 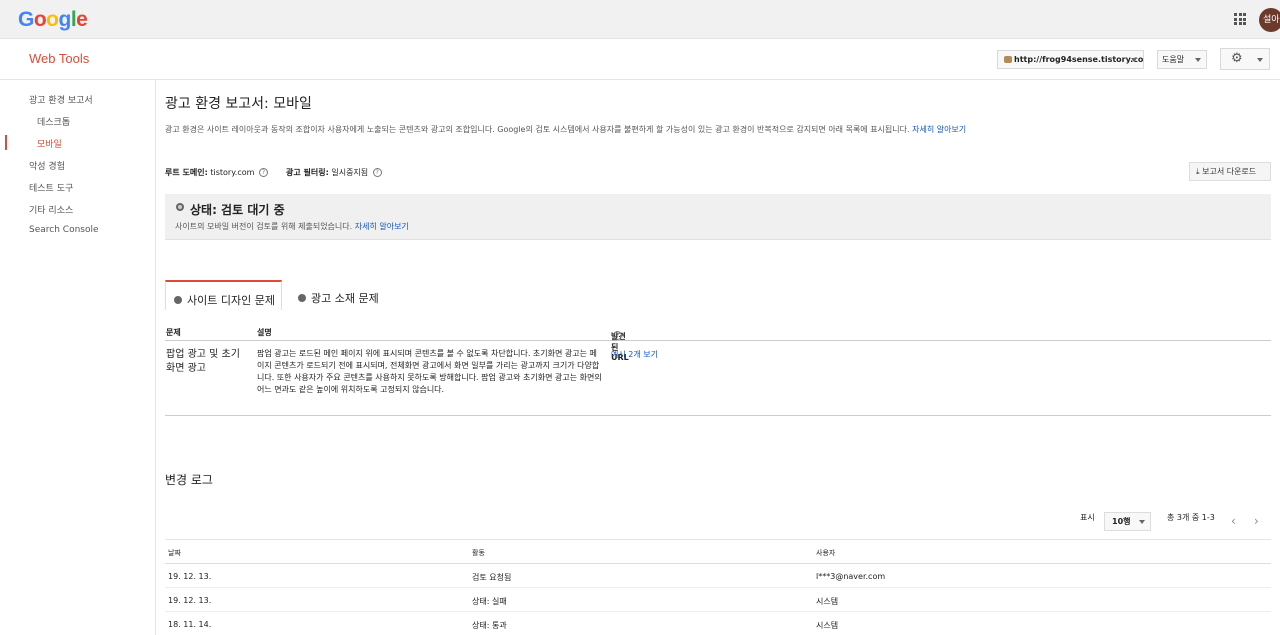 I want to click on logo-letter: G, so click(x=26, y=19).